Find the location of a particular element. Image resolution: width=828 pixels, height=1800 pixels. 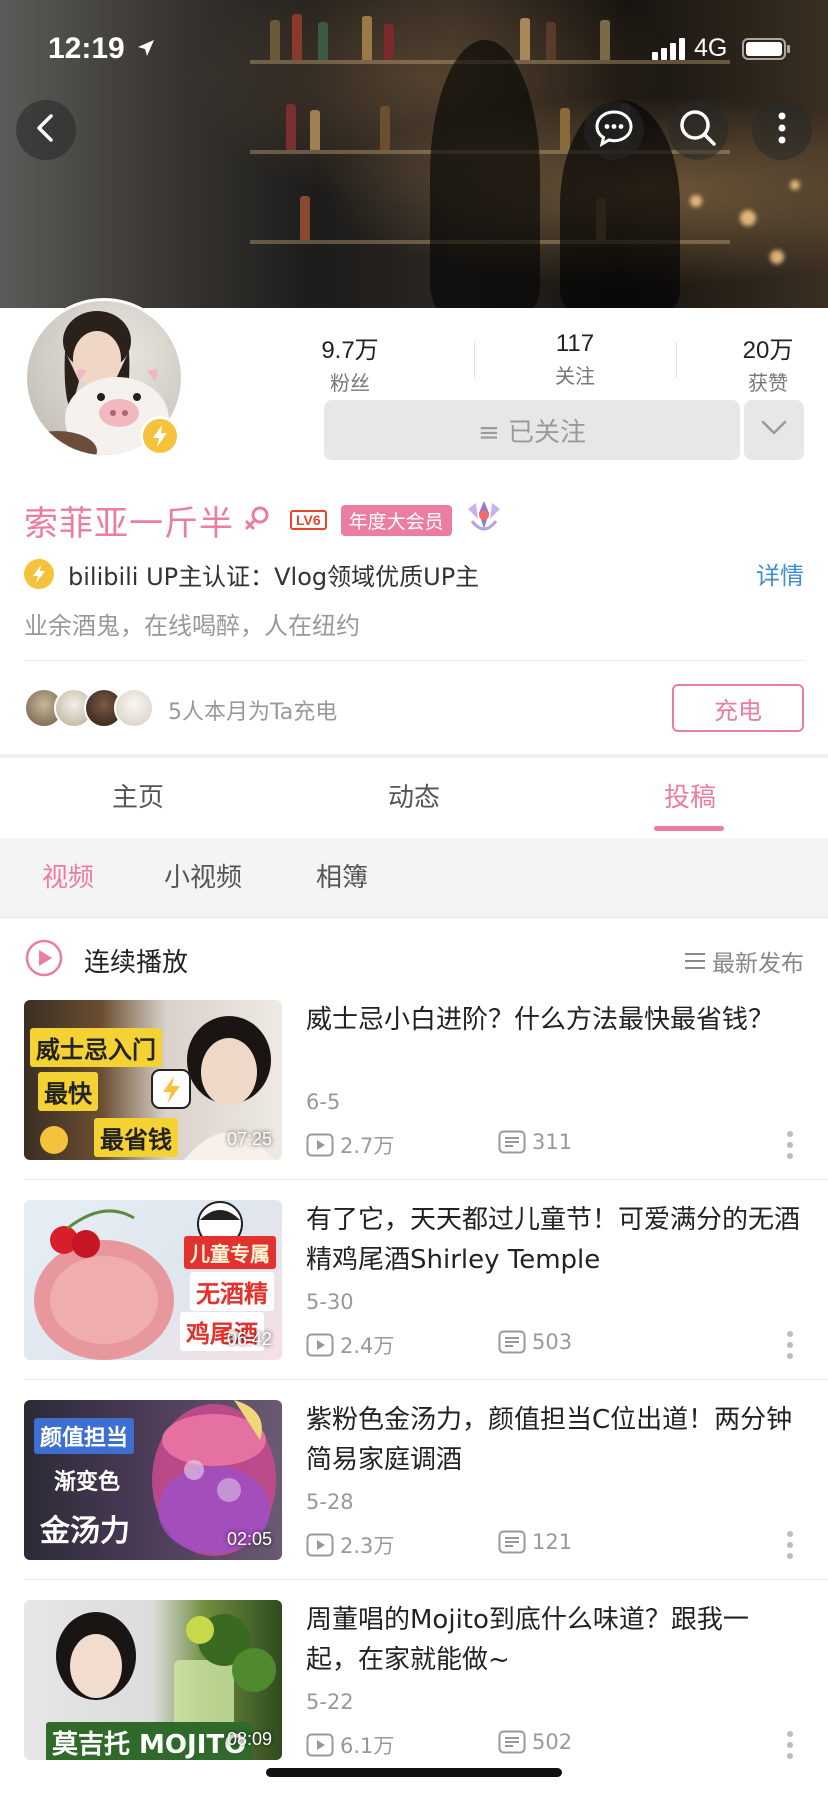

video-views: 6.1万 is located at coordinates (350, 1745).